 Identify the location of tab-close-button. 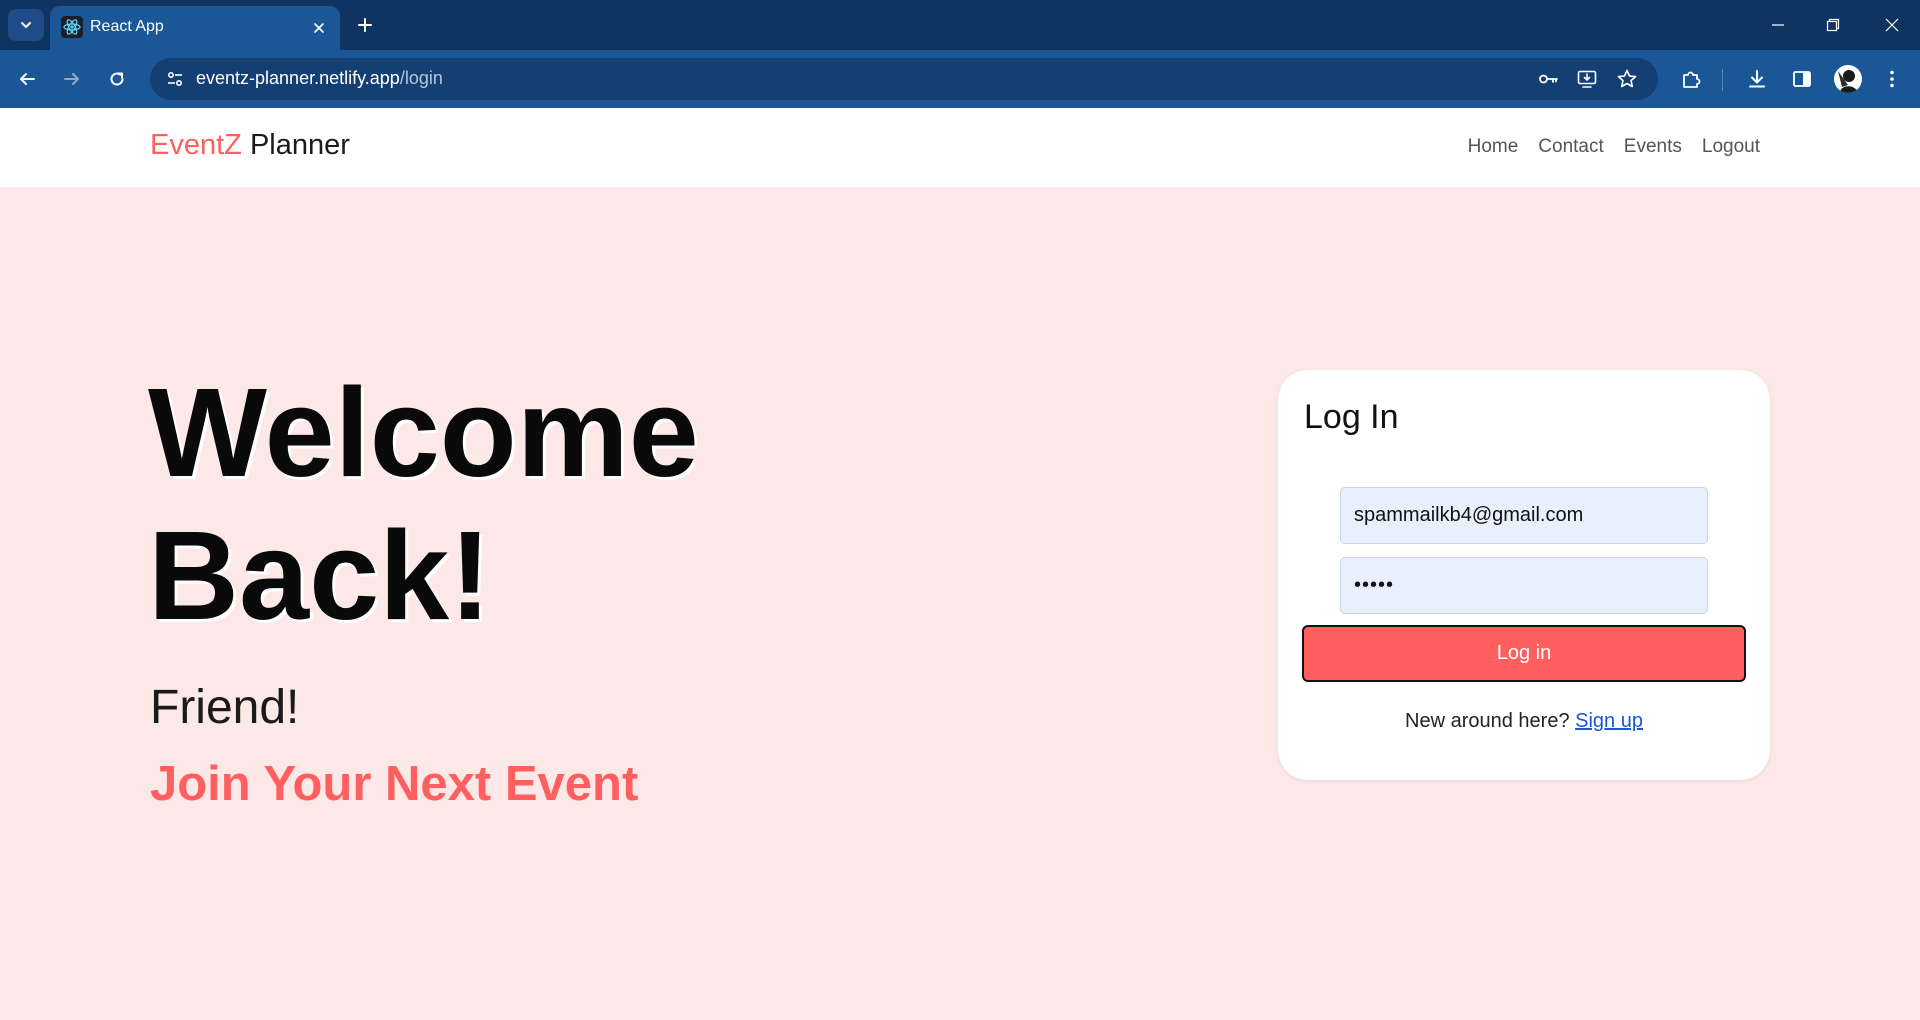
(319, 28).